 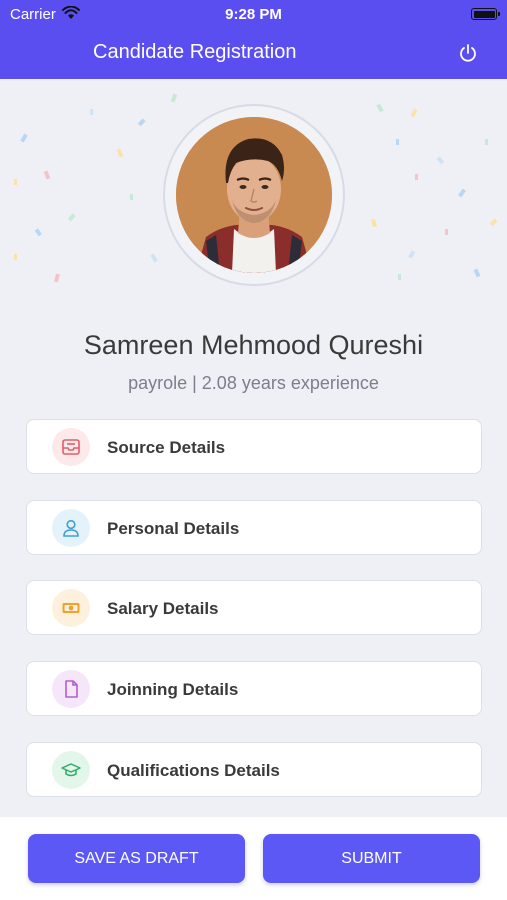 I want to click on personal-details-card: Personal Details, so click(x=254, y=527).